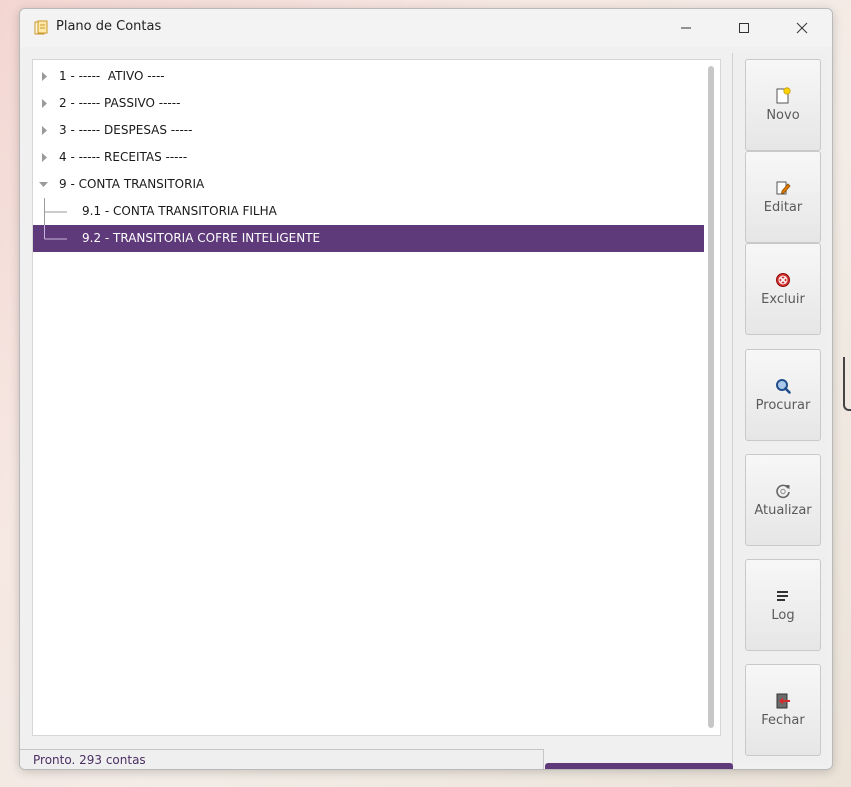 The width and height of the screenshot is (851, 787). I want to click on tree-item-label: 4 - ----- RECEITAS -----, so click(123, 157).